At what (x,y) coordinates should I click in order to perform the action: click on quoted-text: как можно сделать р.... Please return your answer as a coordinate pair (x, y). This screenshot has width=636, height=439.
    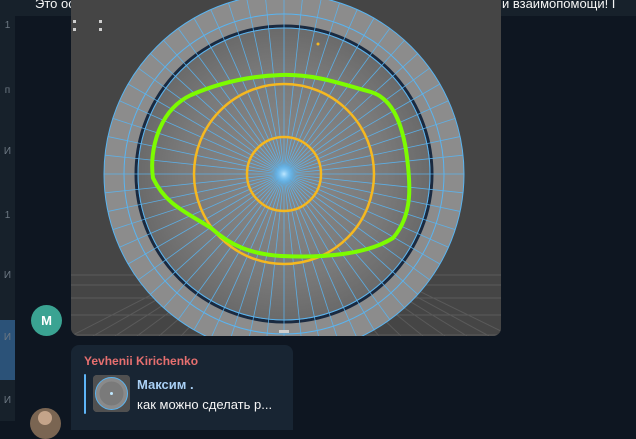
    Looking at the image, I should click on (204, 404).